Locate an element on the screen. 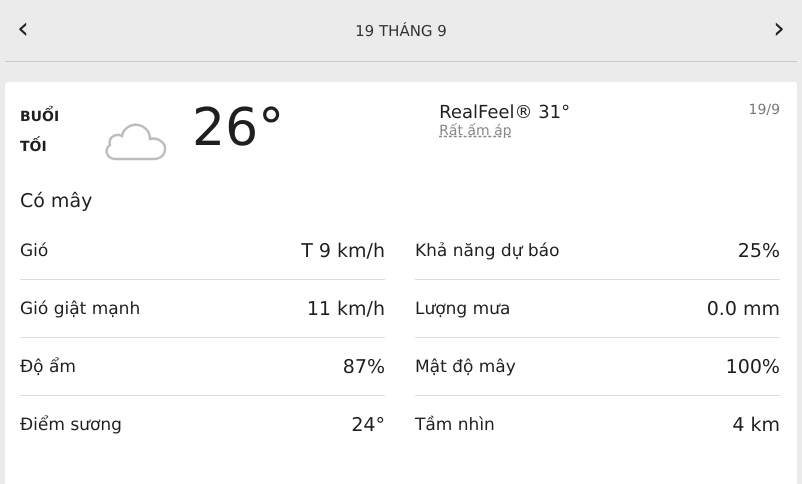 The width and height of the screenshot is (802, 484). detail-label: Gió is located at coordinates (34, 250).